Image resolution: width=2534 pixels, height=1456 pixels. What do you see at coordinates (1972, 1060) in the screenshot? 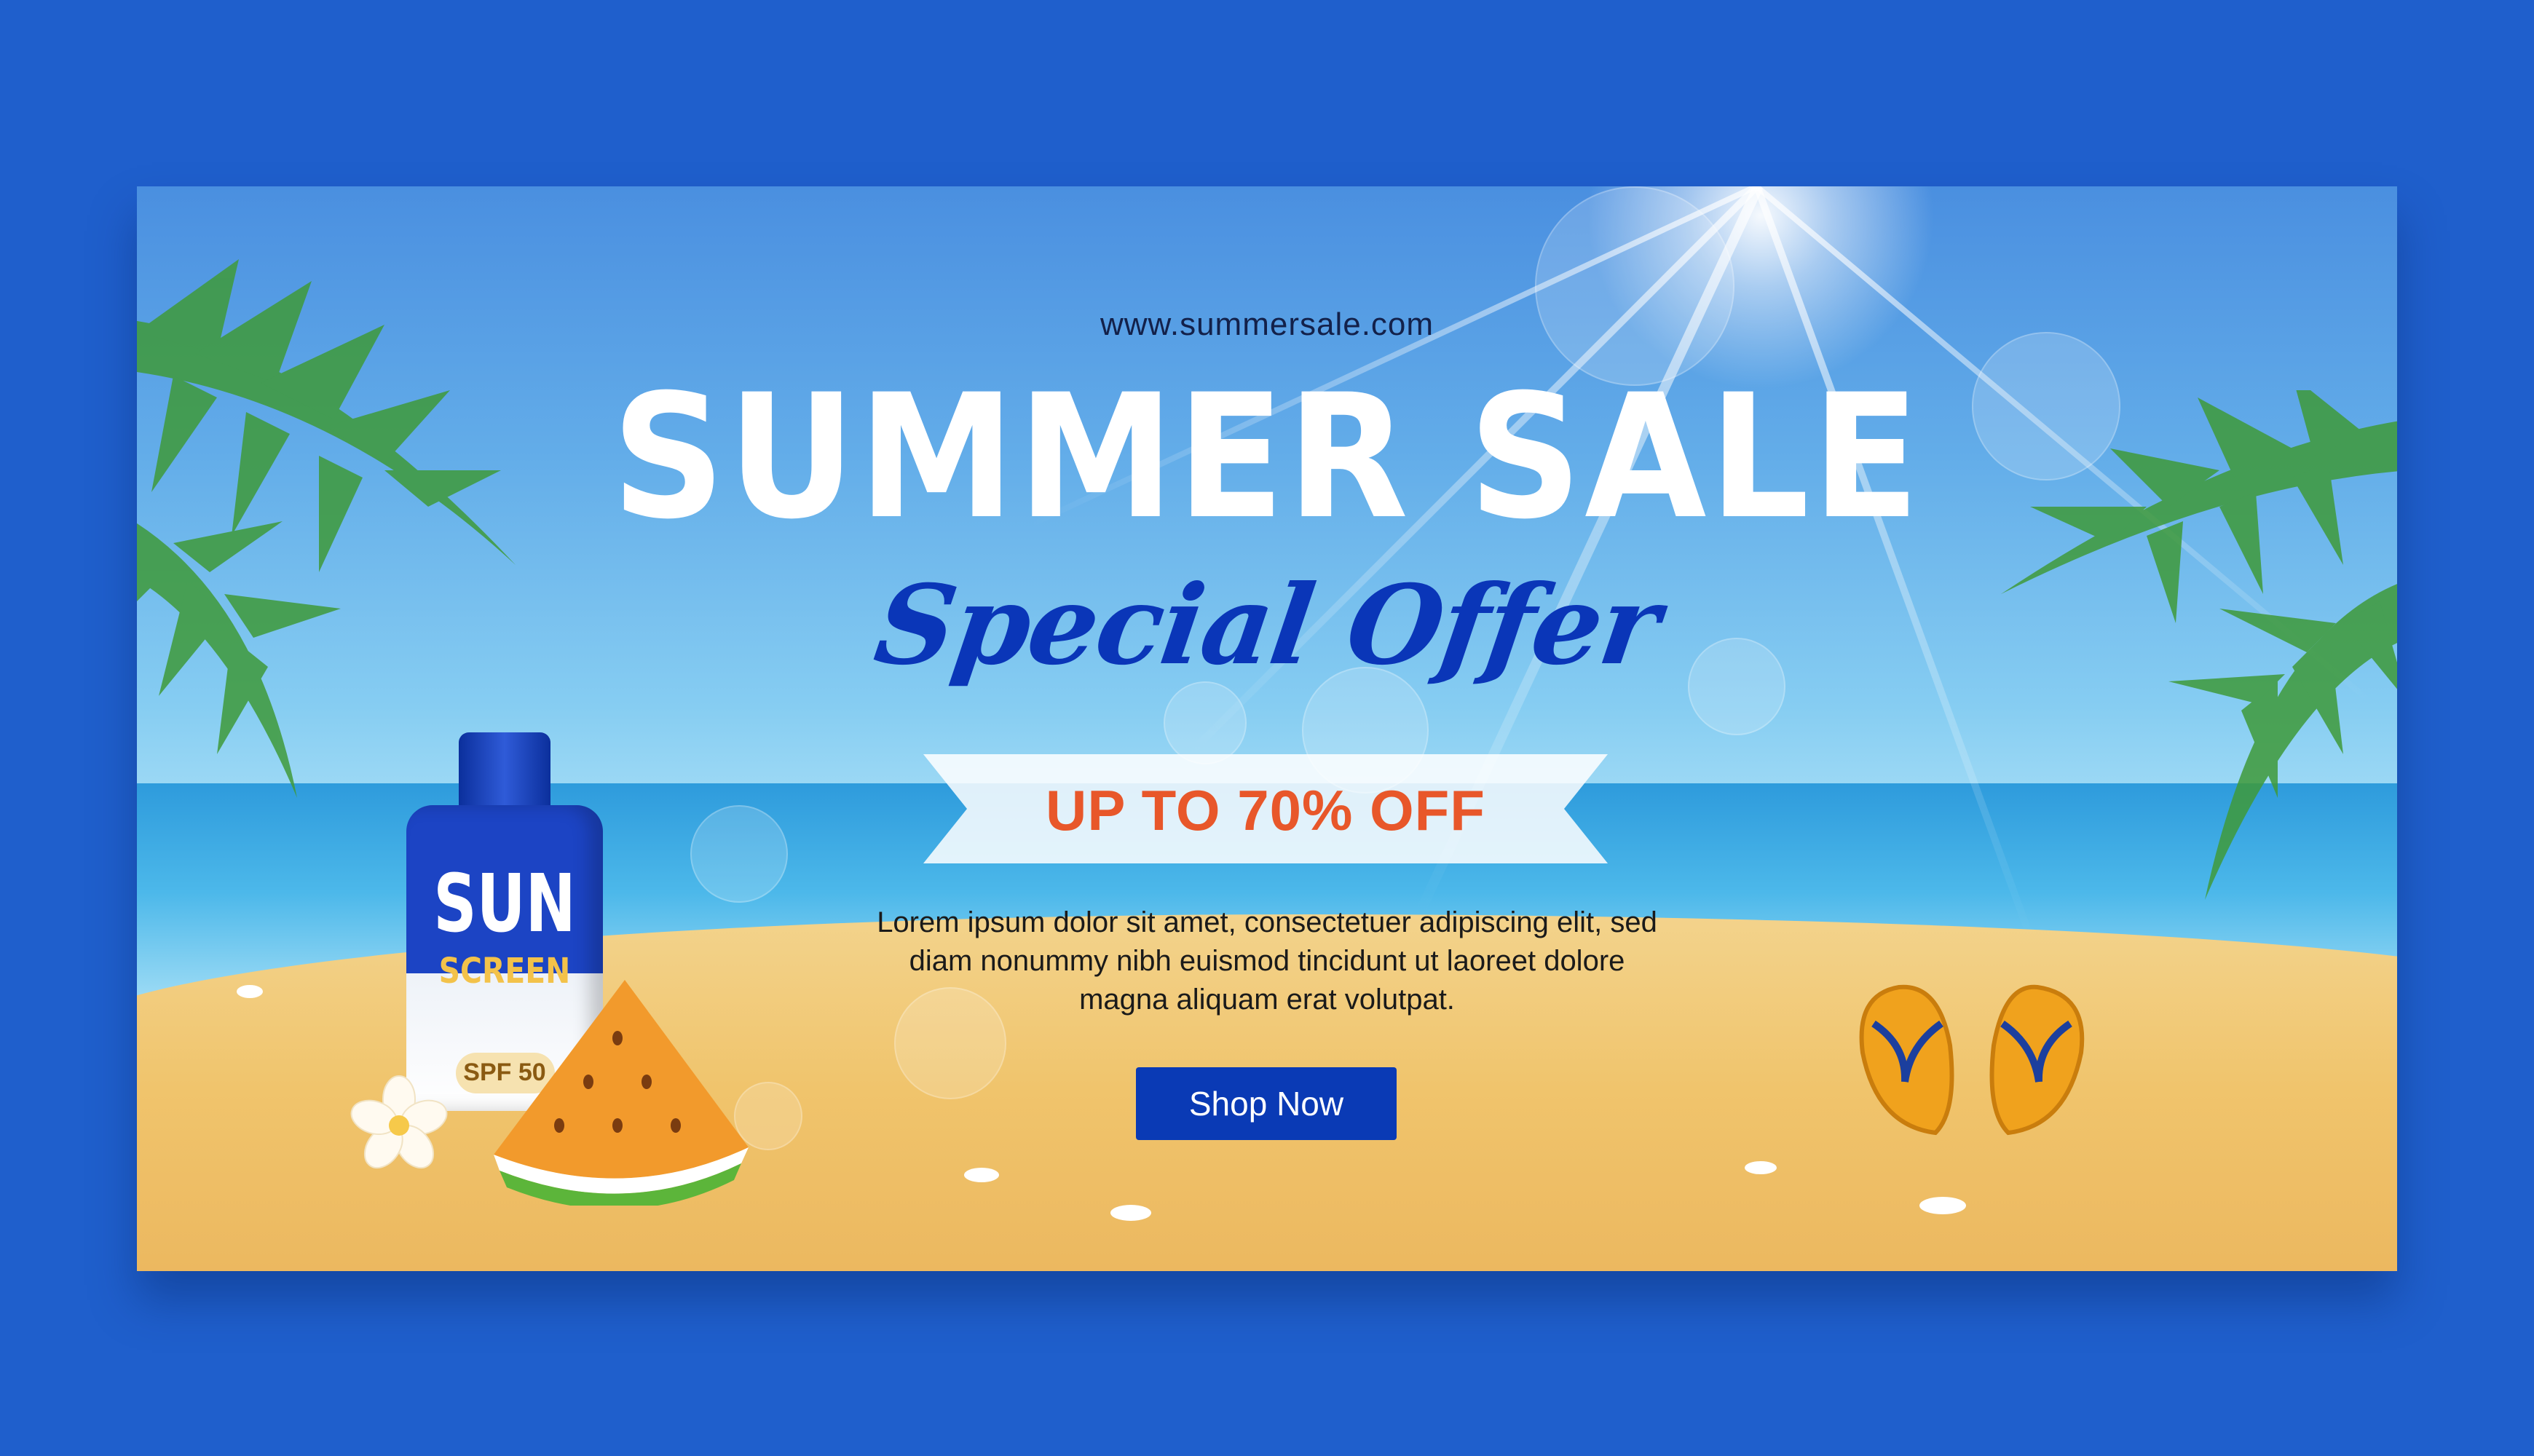
I see `flip-flops-icon` at bounding box center [1972, 1060].